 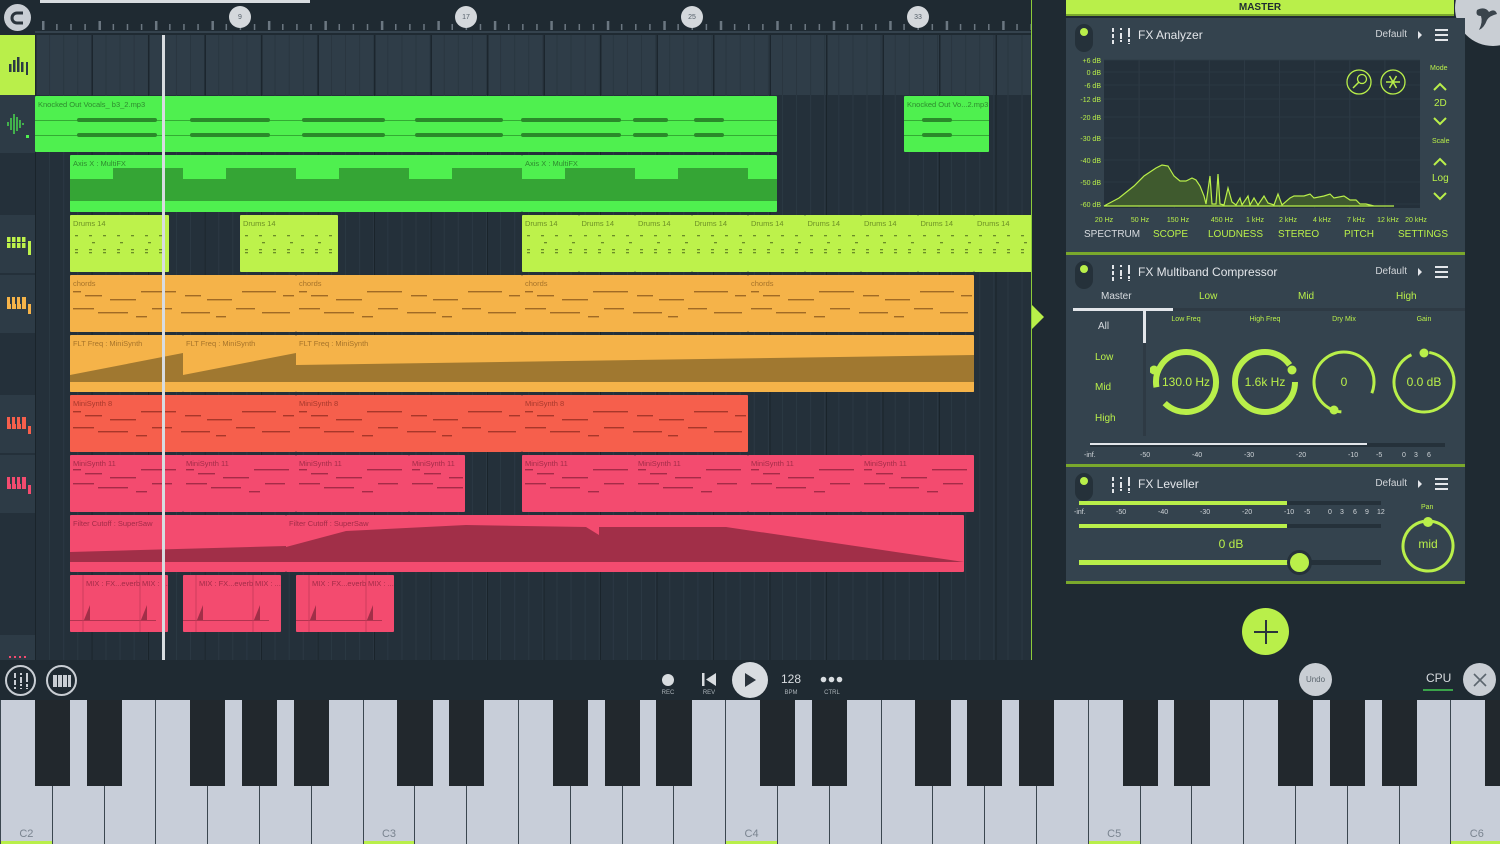 What do you see at coordinates (1144, 327) in the screenshot?
I see `band-scroll-thumb` at bounding box center [1144, 327].